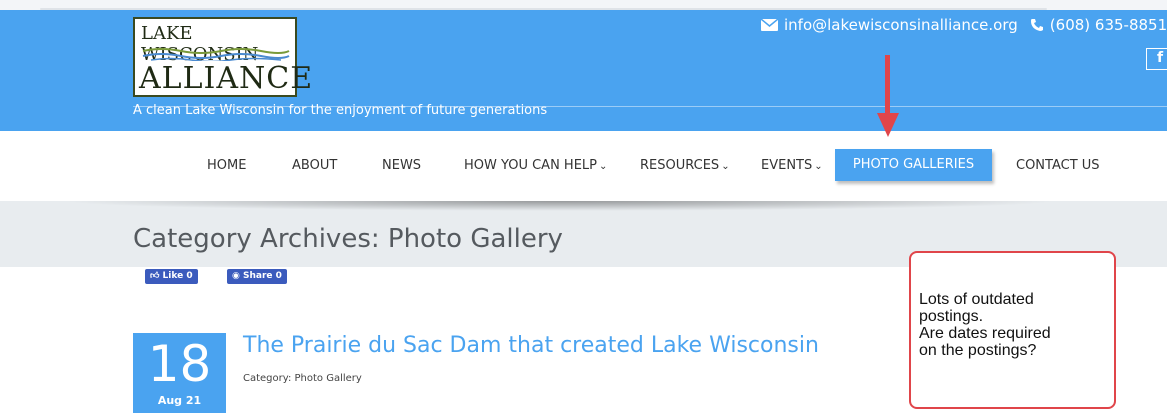 Image resolution: width=1167 pixels, height=413 pixels. What do you see at coordinates (179, 400) in the screenshot?
I see `post-date-month: Aug 21` at bounding box center [179, 400].